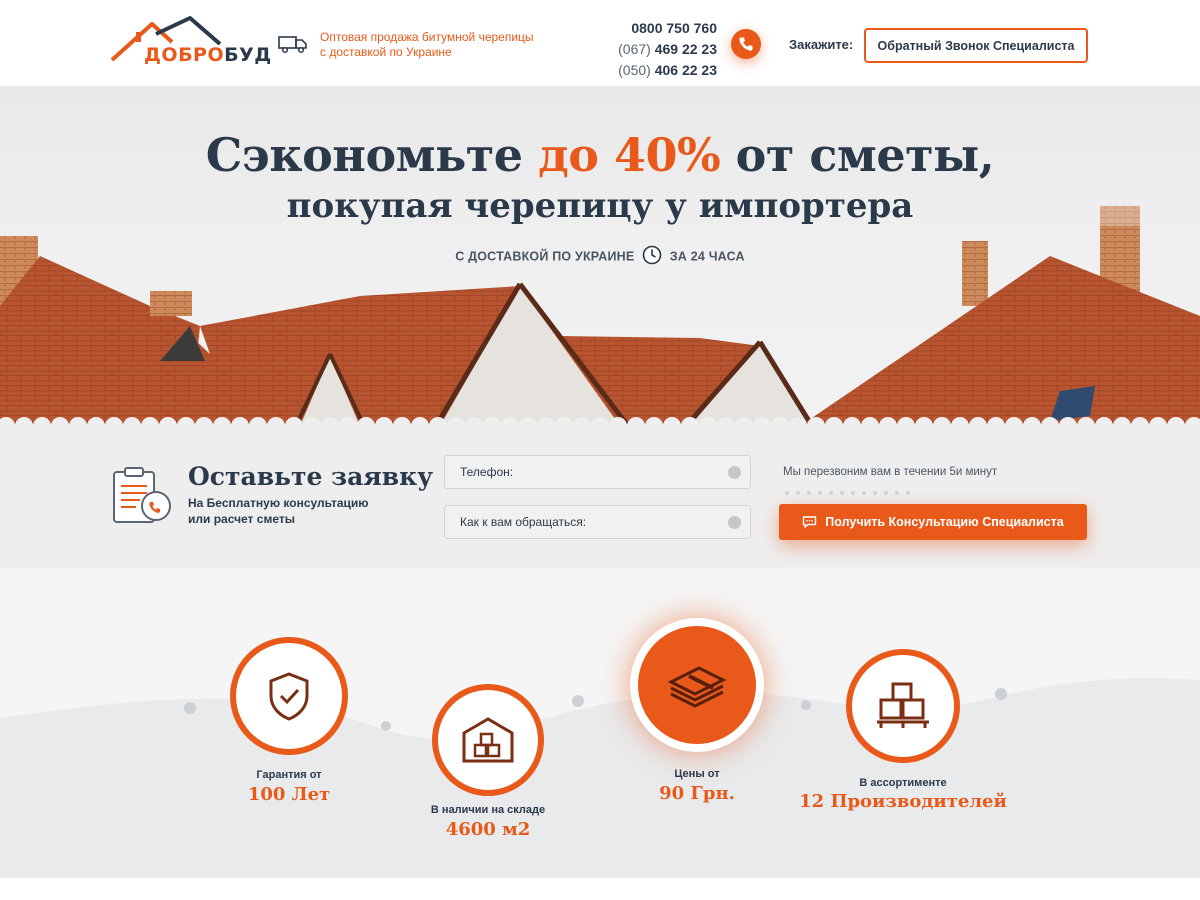  What do you see at coordinates (890, 472) in the screenshot?
I see `callback-note: Мы перезвоним вам в течении 5и минут` at bounding box center [890, 472].